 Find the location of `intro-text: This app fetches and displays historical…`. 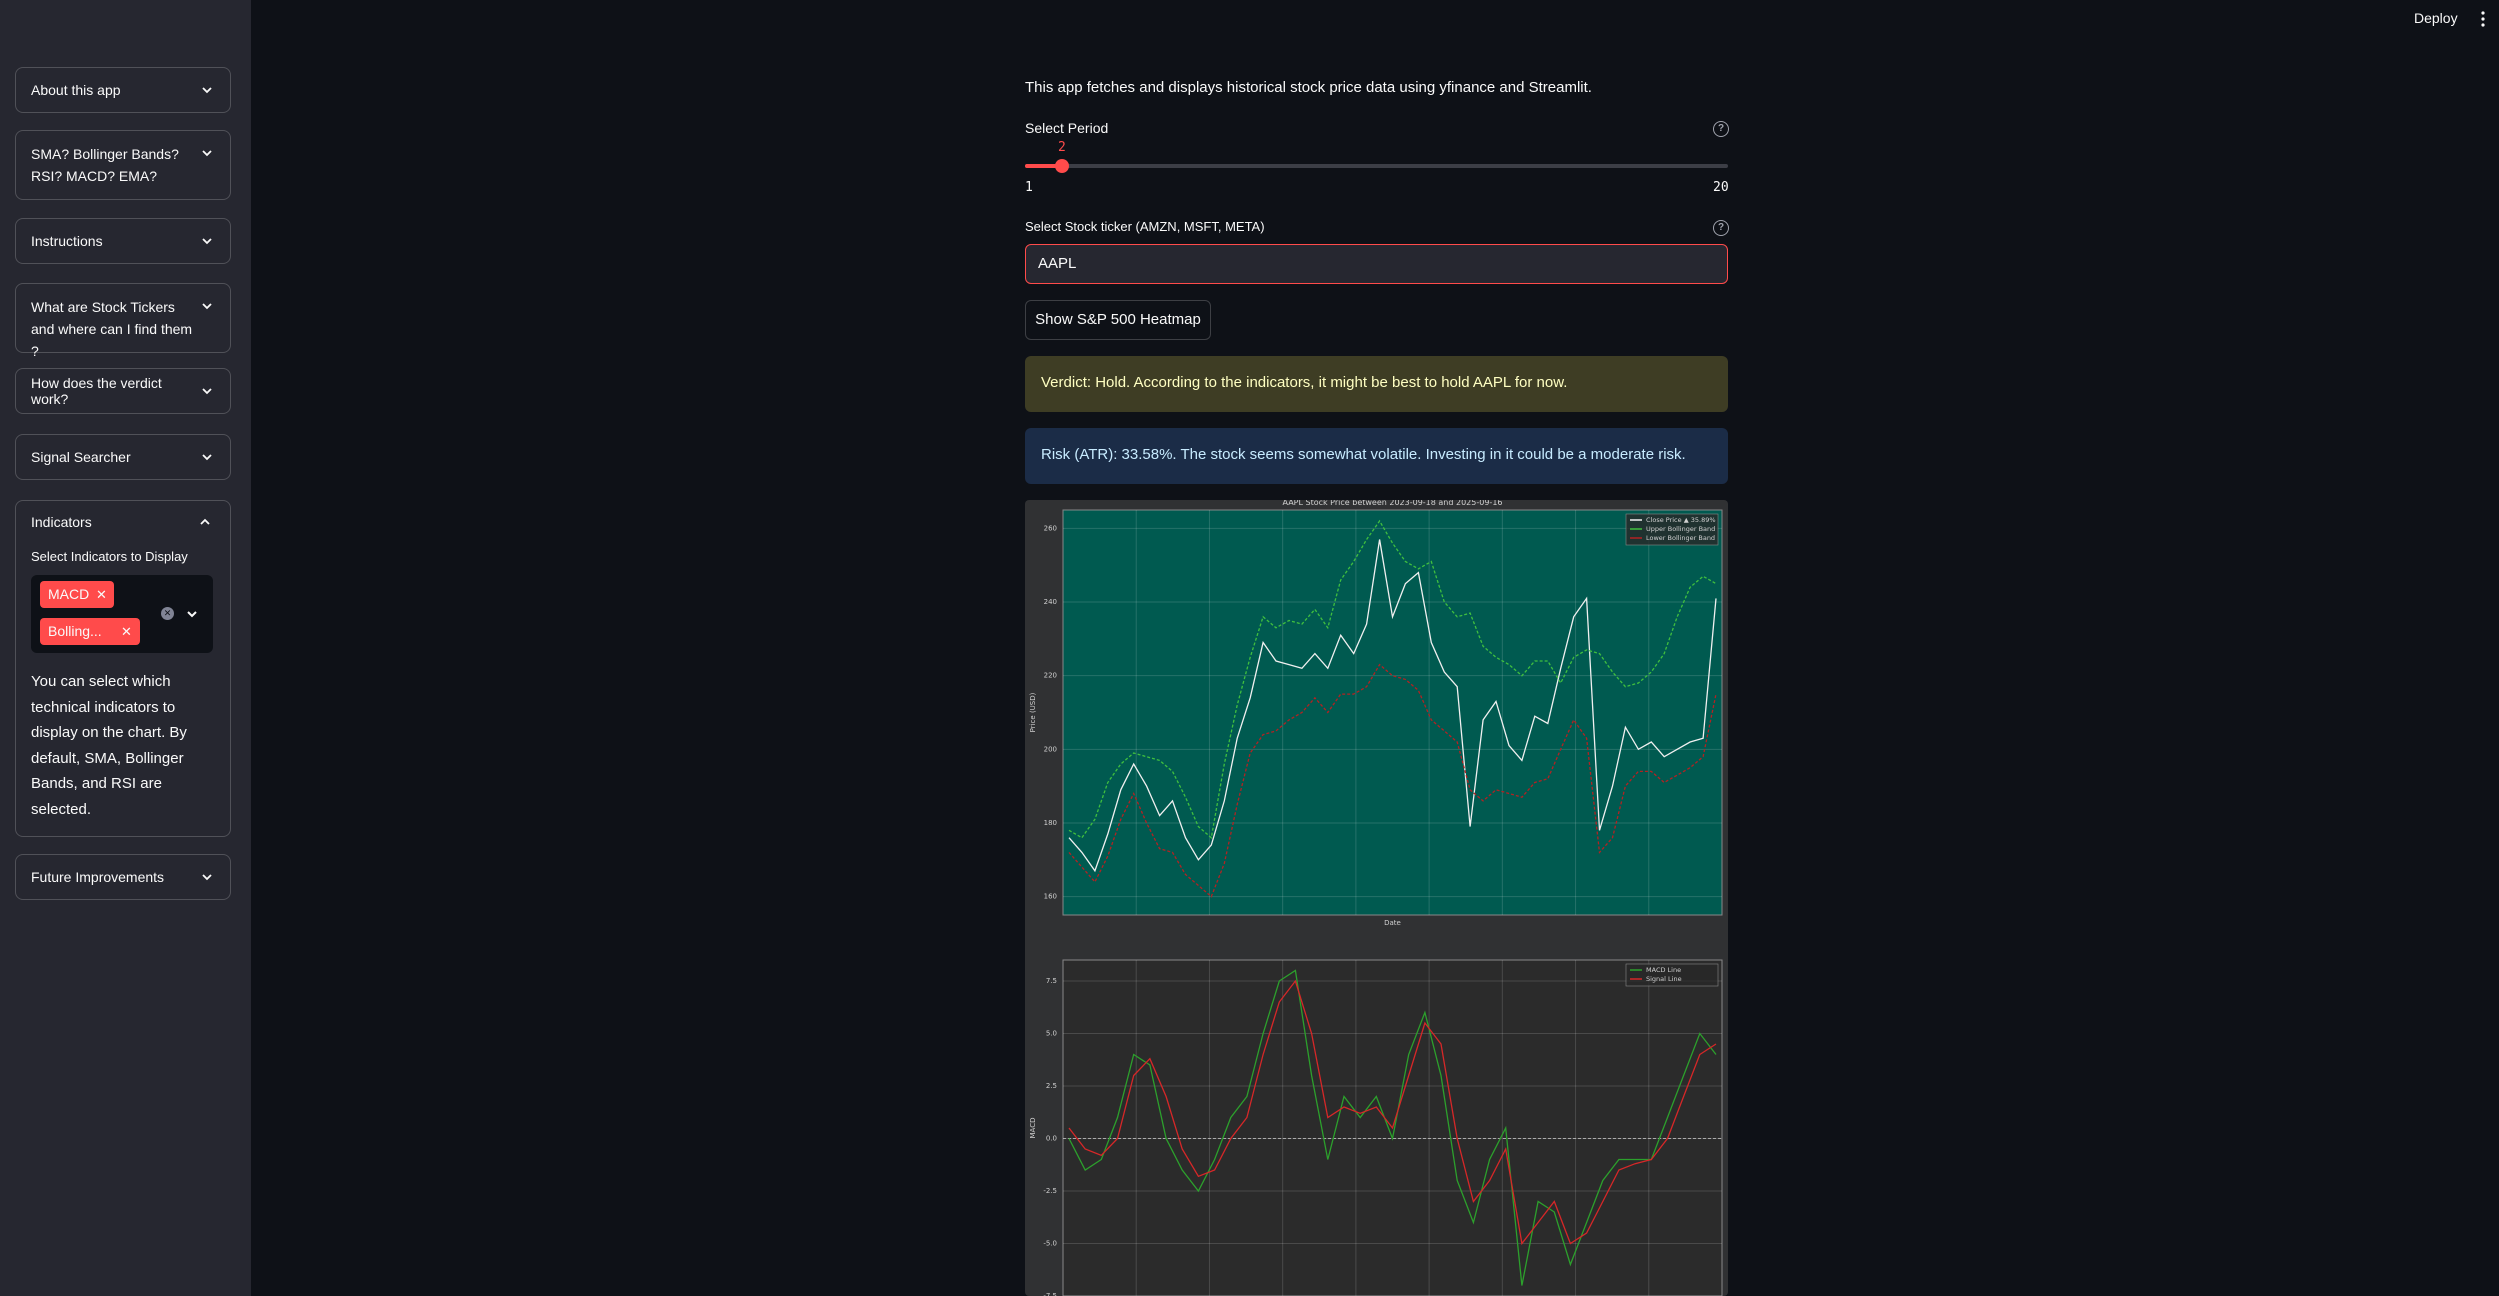

intro-text: This app fetches and displays historical… is located at coordinates (1308, 87).